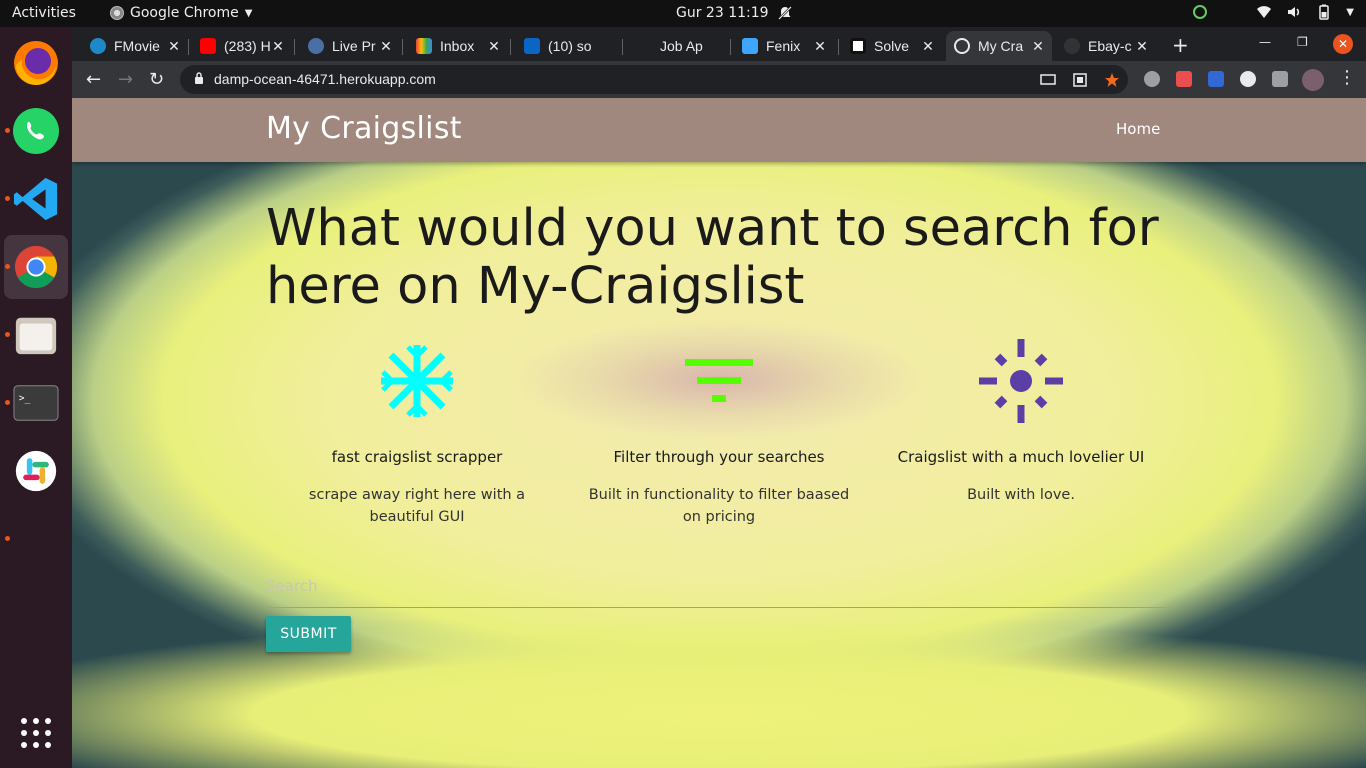 This screenshot has height=768, width=1366. I want to click on ip-extension-icon, so click(1216, 79).